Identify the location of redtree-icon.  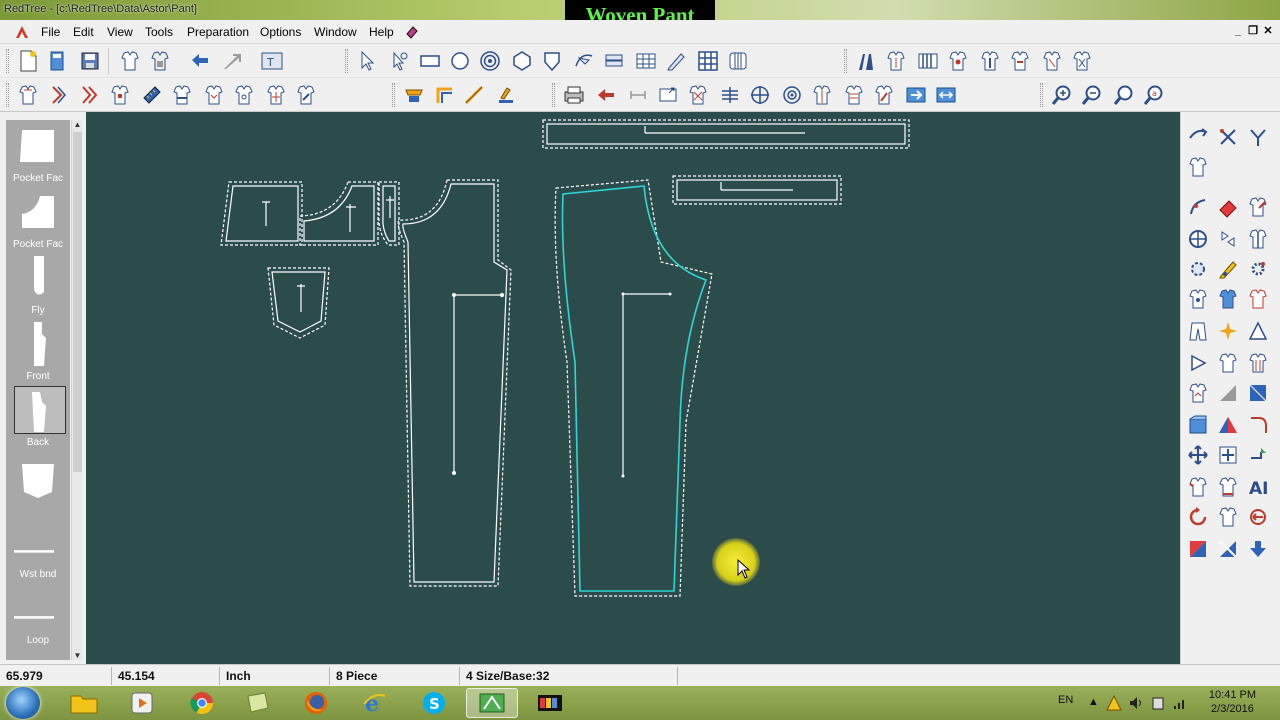
(492, 703).